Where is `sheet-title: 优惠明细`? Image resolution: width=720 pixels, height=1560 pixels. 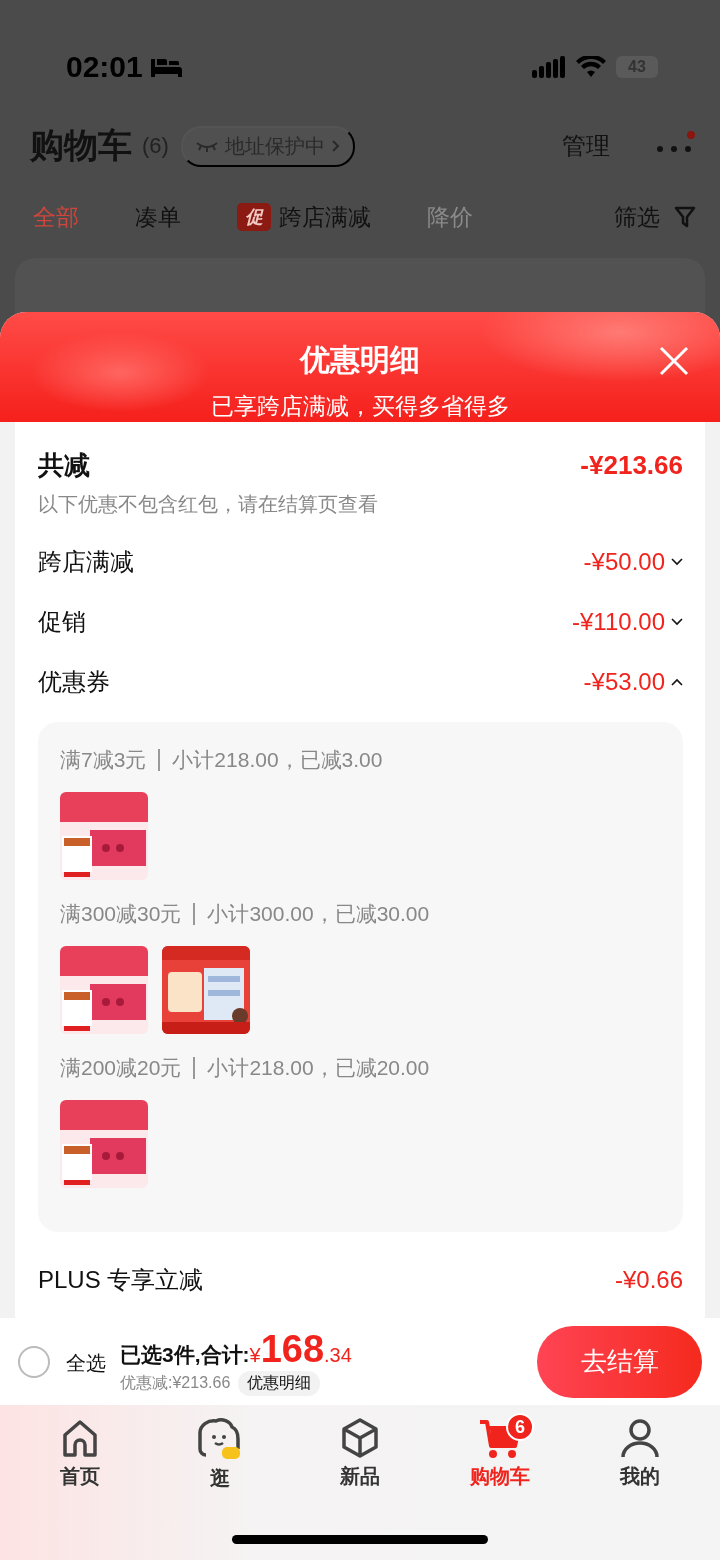
sheet-title: 优惠明细 is located at coordinates (360, 360).